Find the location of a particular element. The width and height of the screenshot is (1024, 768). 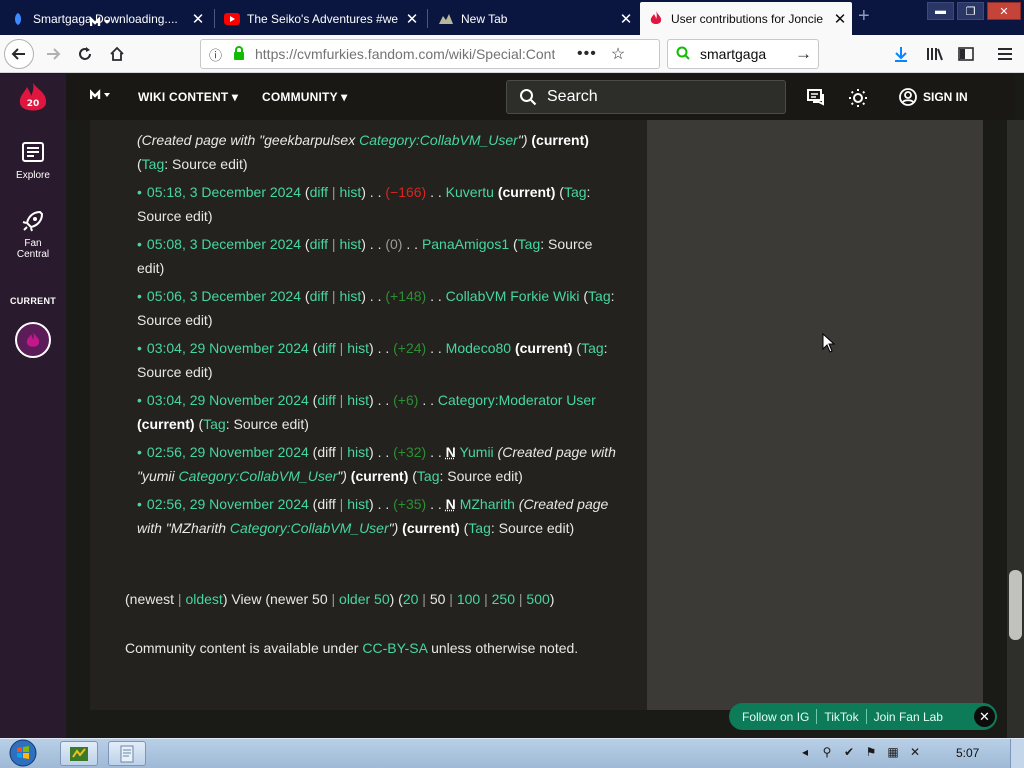

tray-network-icon: ▦ is located at coordinates (893, 752).